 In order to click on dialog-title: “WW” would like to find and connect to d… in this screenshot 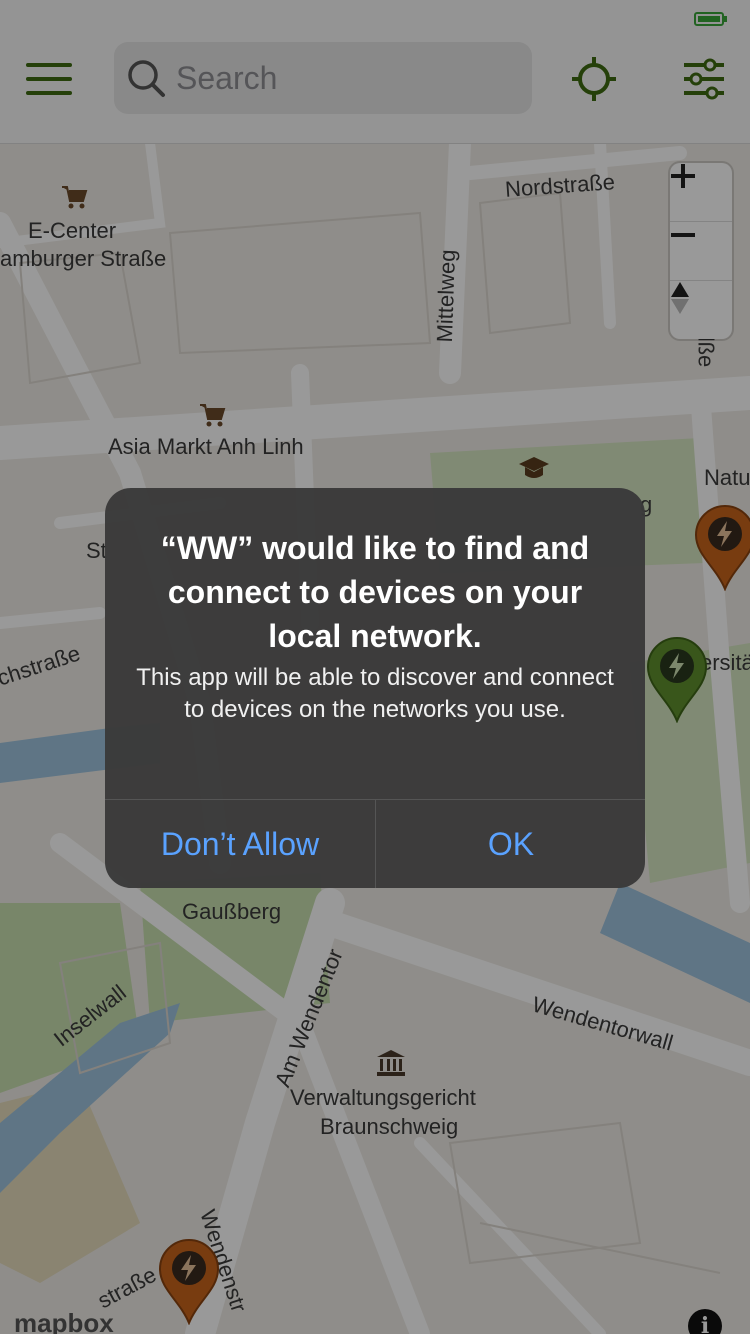, I will do `click(375, 592)`.